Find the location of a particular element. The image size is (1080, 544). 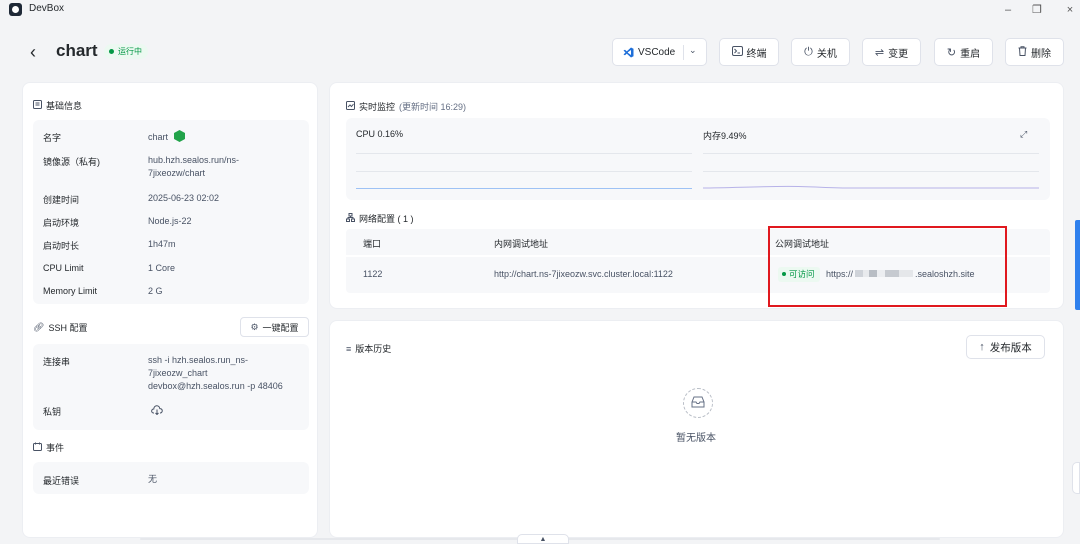

bottom-expand-handle: ▲ is located at coordinates (543, 539).